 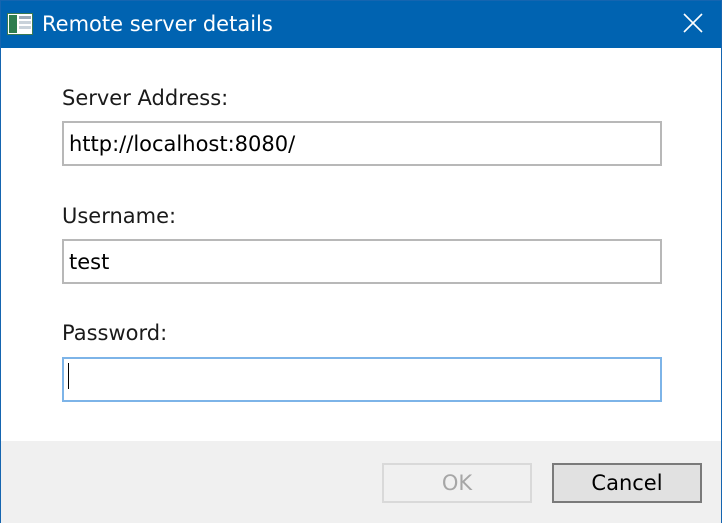 I want to click on text-caret, so click(x=68, y=376).